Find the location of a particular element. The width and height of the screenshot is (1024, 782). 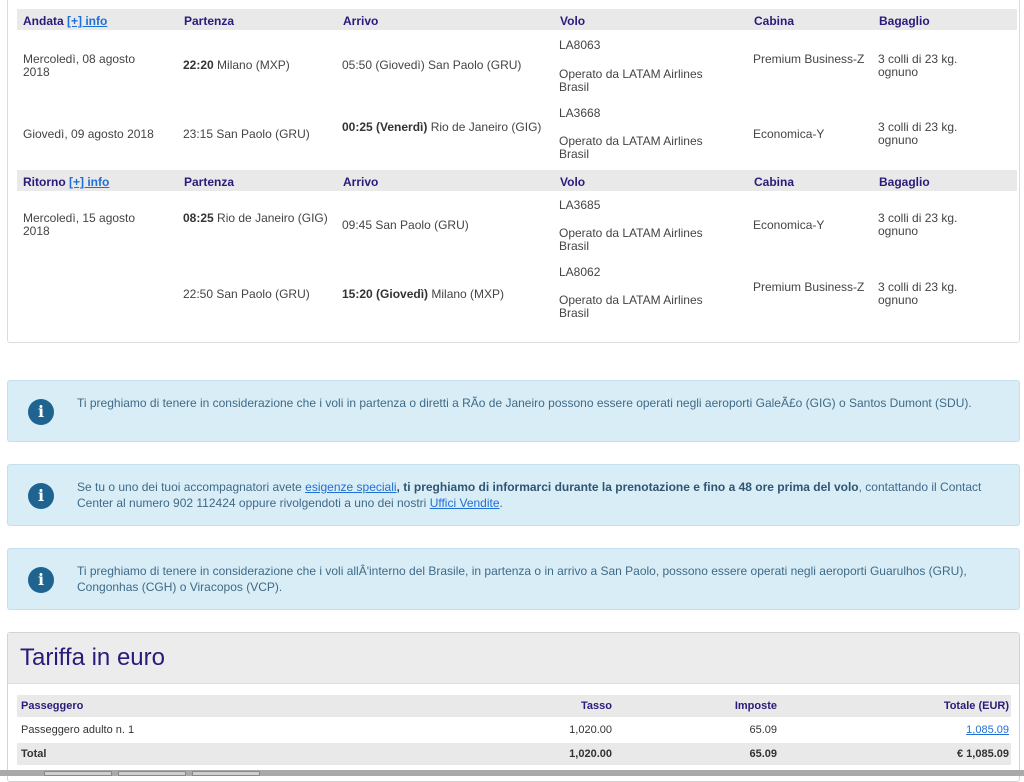

flight-date: Mercoledì, 08 agosto 2018 is located at coordinates (79, 65).